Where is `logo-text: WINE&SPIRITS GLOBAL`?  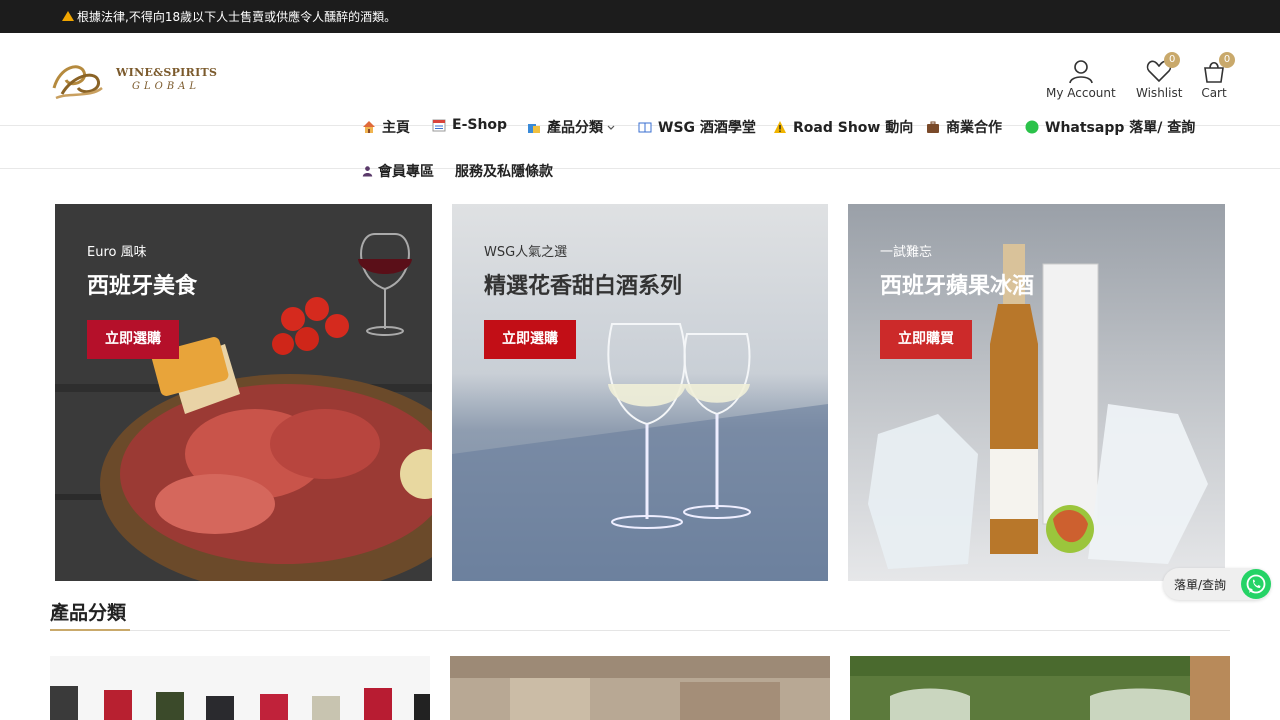 logo-text: WINE&SPIRITS GLOBAL is located at coordinates (166, 80).